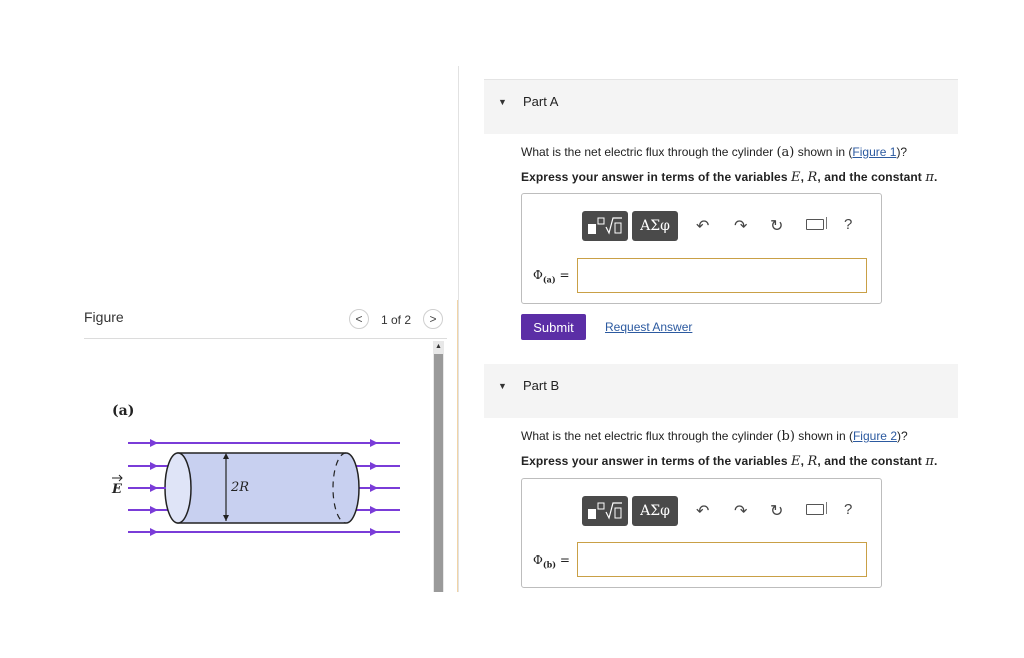 The image size is (1024, 658). What do you see at coordinates (701, 248) in the screenshot?
I see `part-a-answer-box: ΑΣφ ↶ ↷ ↻ ? Φ(a) =` at bounding box center [701, 248].